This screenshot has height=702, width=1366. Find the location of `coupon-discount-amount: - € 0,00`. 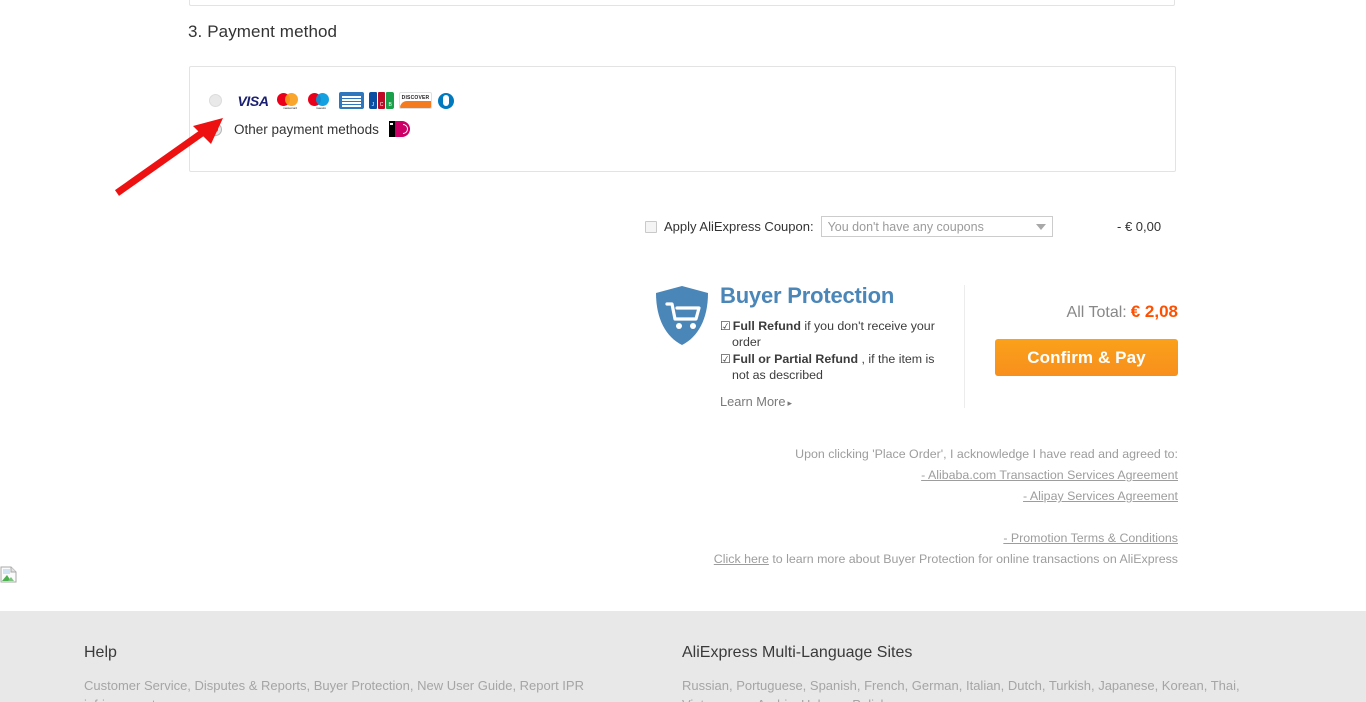

coupon-discount-amount: - € 0,00 is located at coordinates (1139, 226).